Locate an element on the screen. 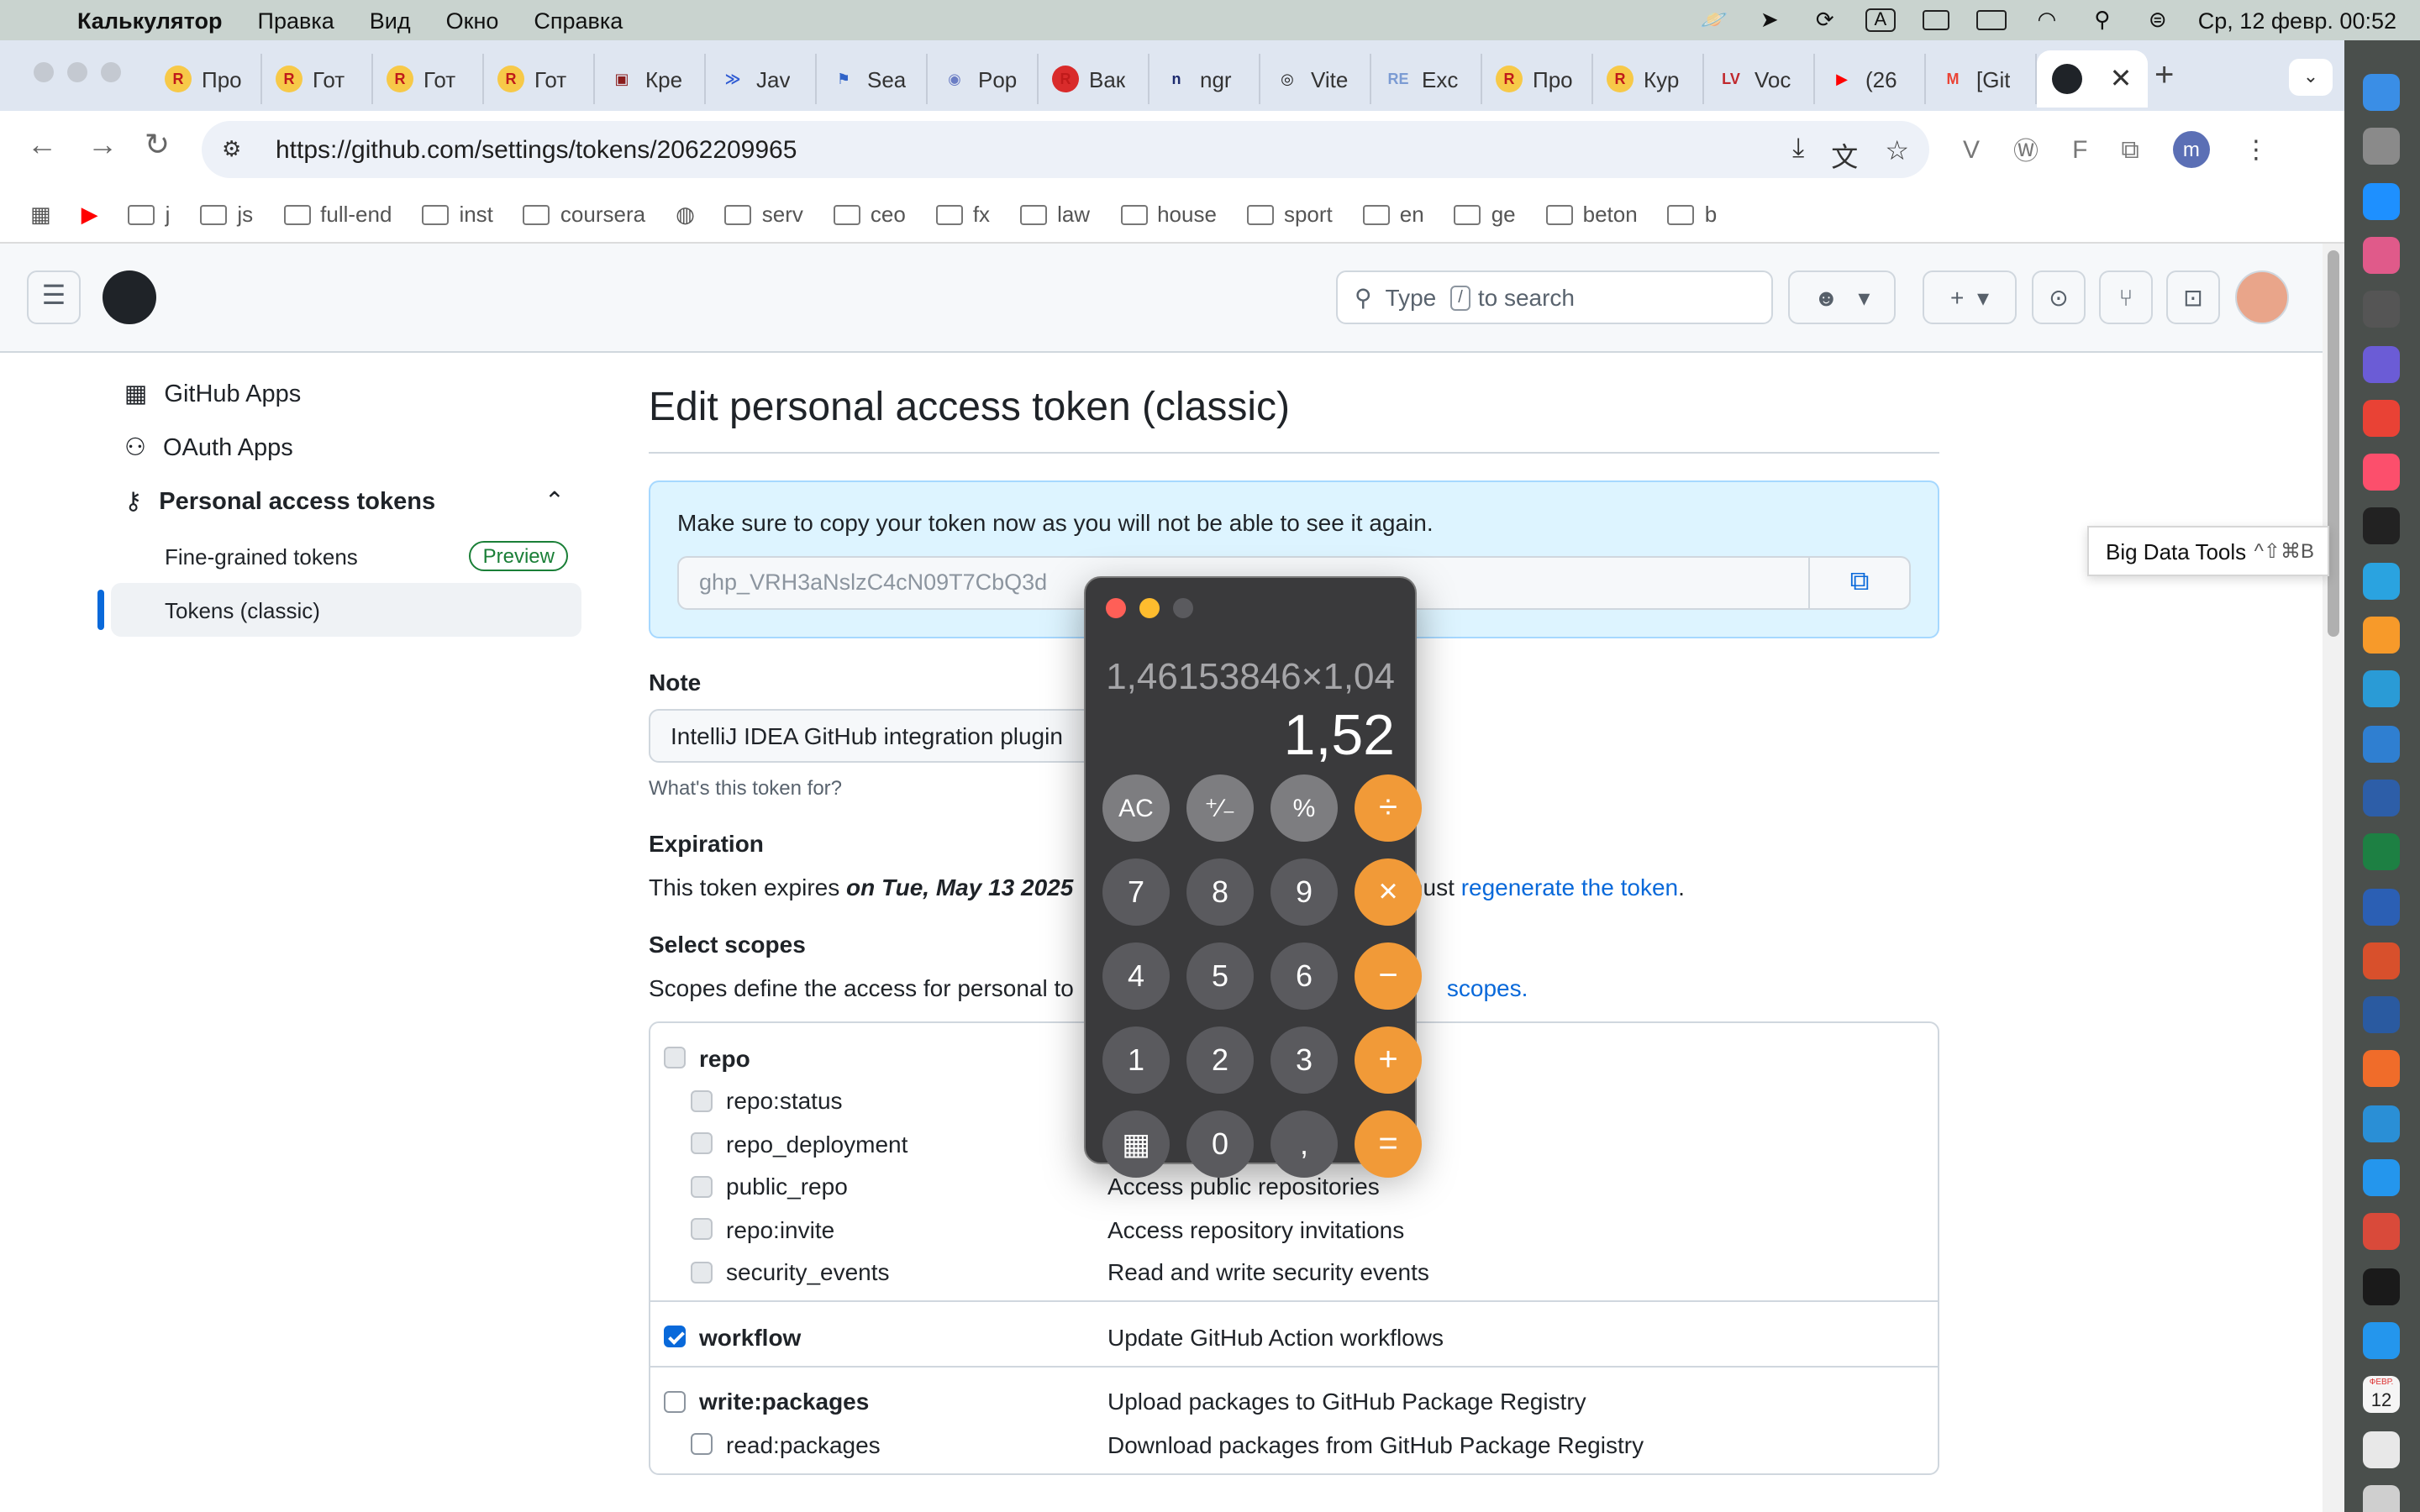  wordpress-extension-icon: Ⓦ is located at coordinates (2026, 149).